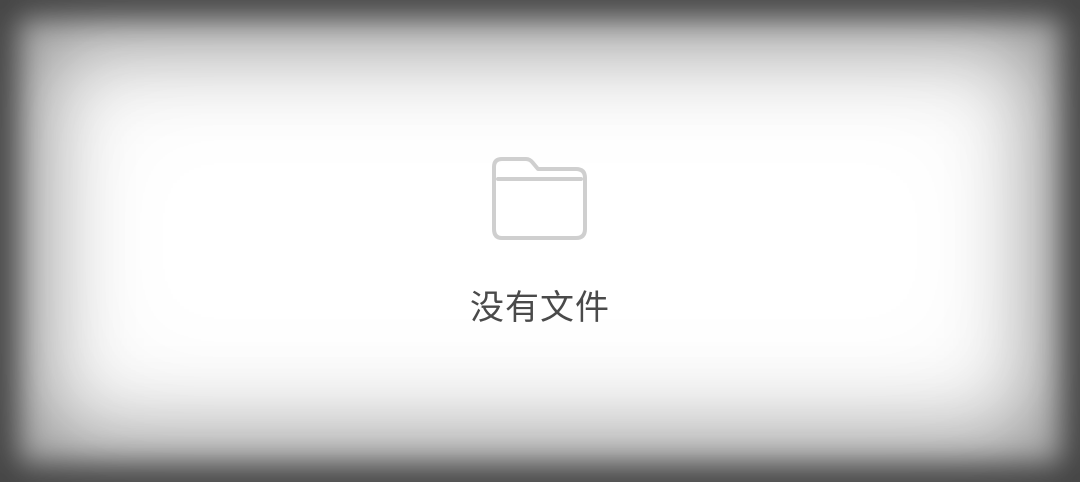 The image size is (1080, 482). I want to click on folder-icon, so click(539, 198).